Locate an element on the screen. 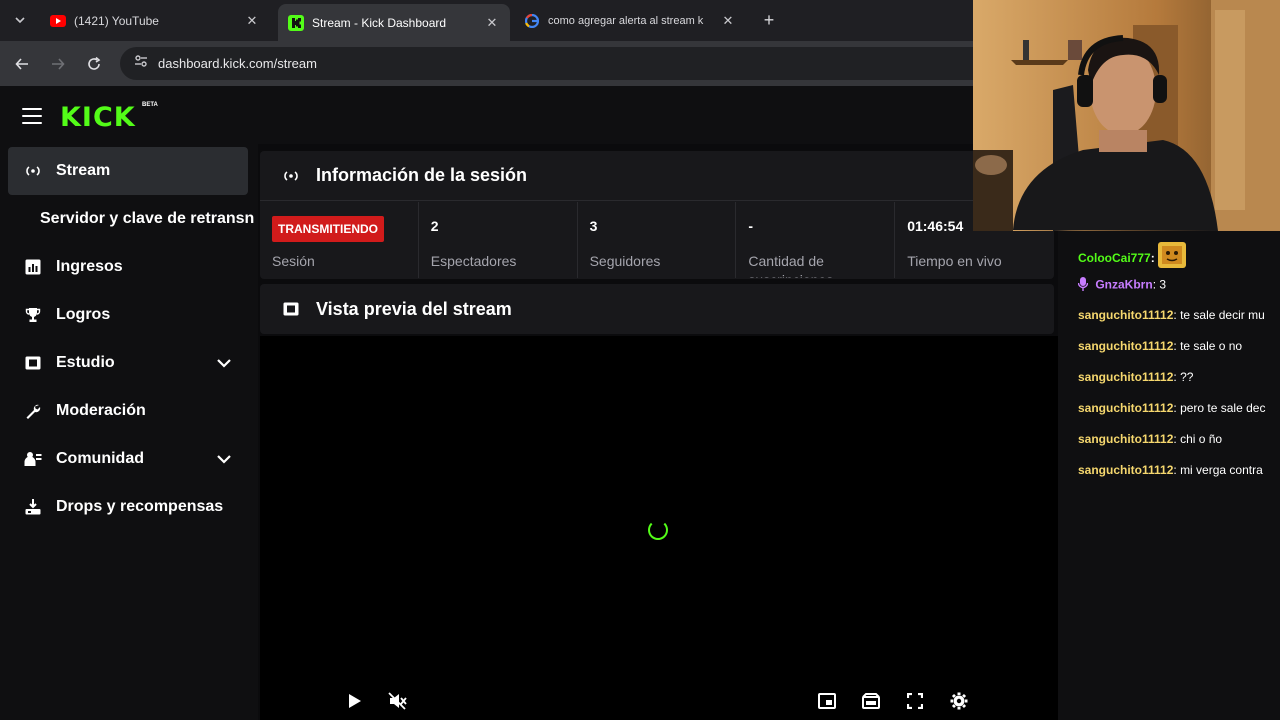 The image size is (1280, 720). chat-message: GnzaKbrn: 3 is located at coordinates (1122, 285).